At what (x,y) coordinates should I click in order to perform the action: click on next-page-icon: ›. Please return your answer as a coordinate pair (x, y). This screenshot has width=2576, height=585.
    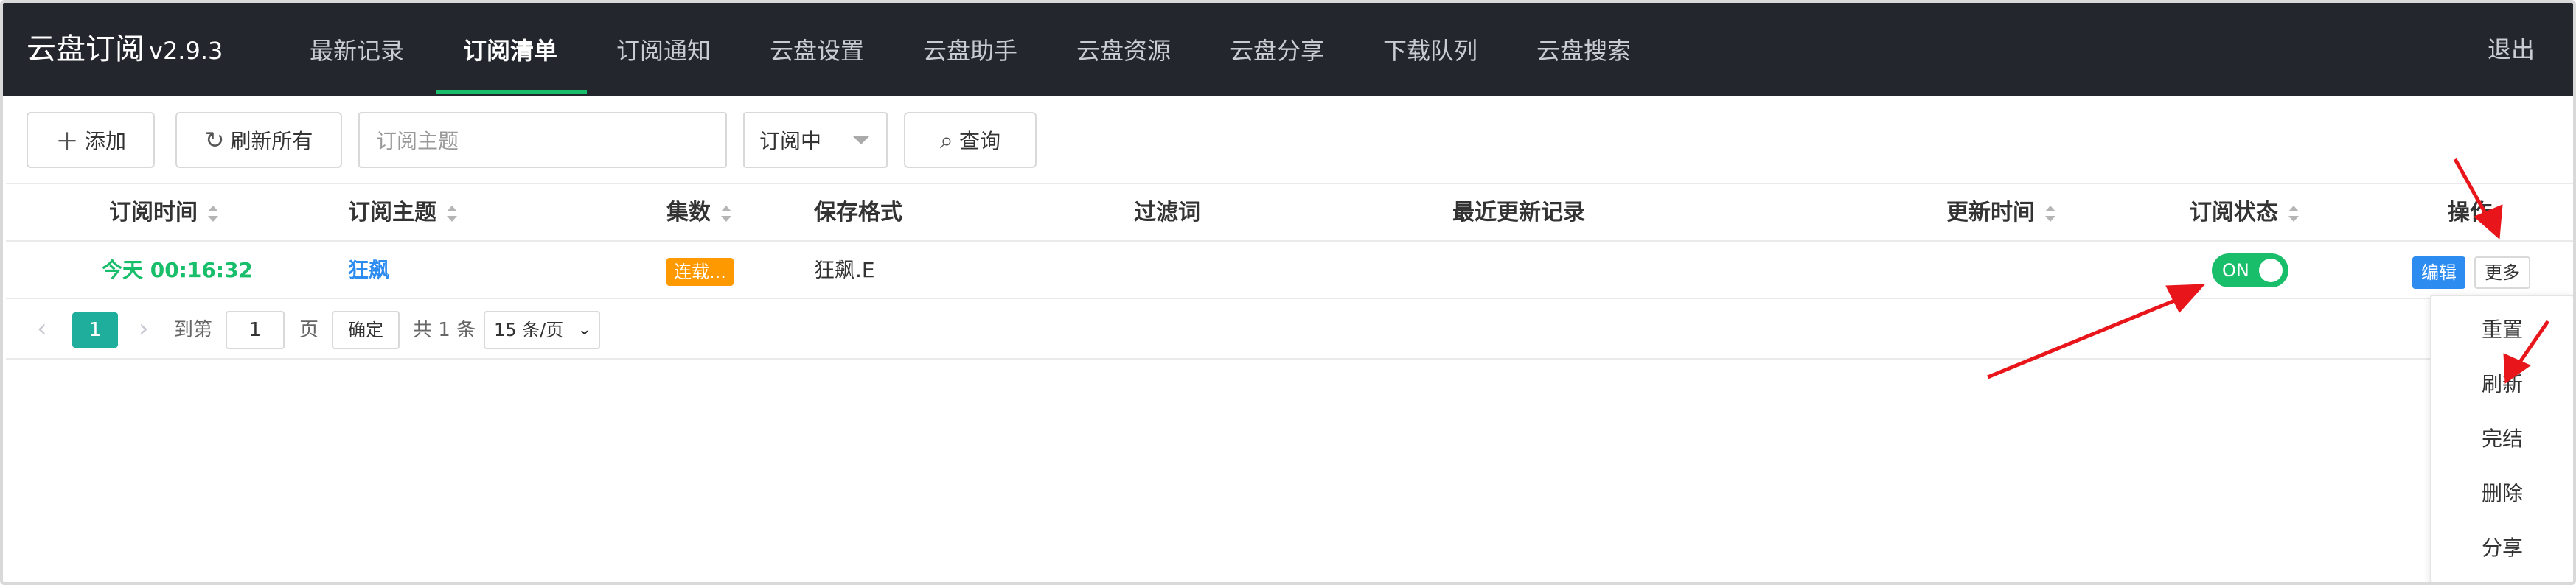
    Looking at the image, I should click on (144, 328).